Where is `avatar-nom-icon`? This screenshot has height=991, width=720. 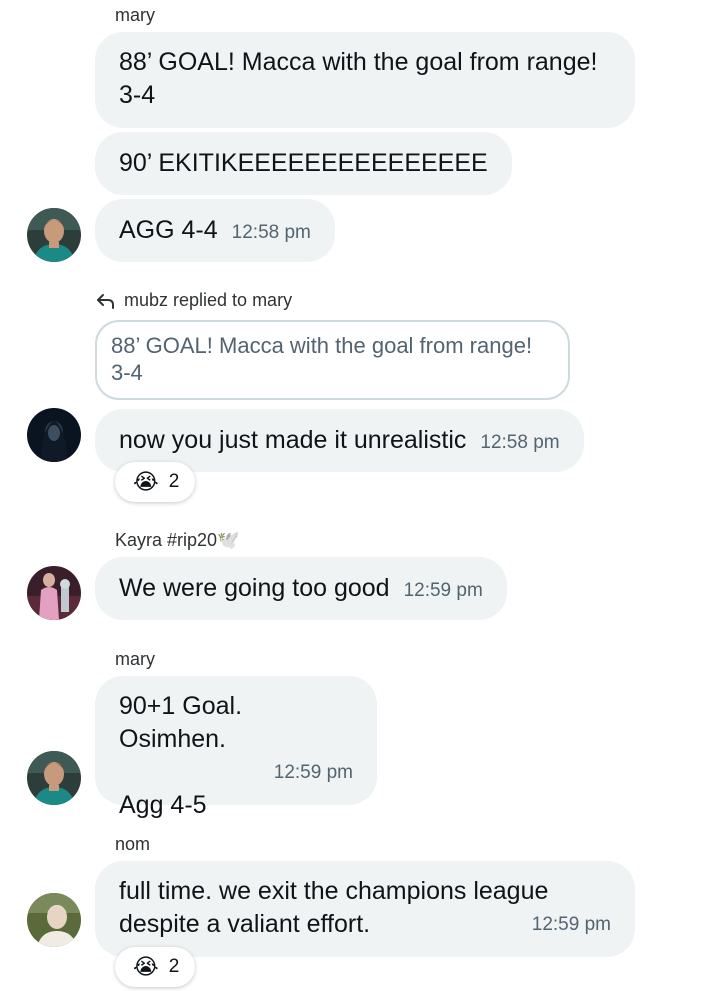 avatar-nom-icon is located at coordinates (54, 920).